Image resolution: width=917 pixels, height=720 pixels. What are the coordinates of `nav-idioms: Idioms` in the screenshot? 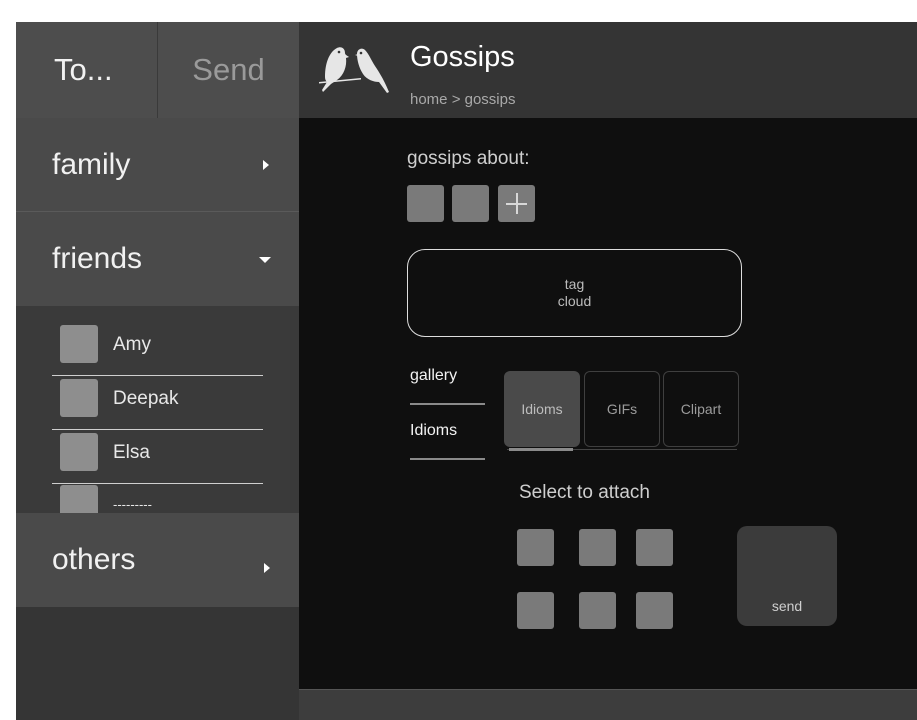 It's located at (433, 431).